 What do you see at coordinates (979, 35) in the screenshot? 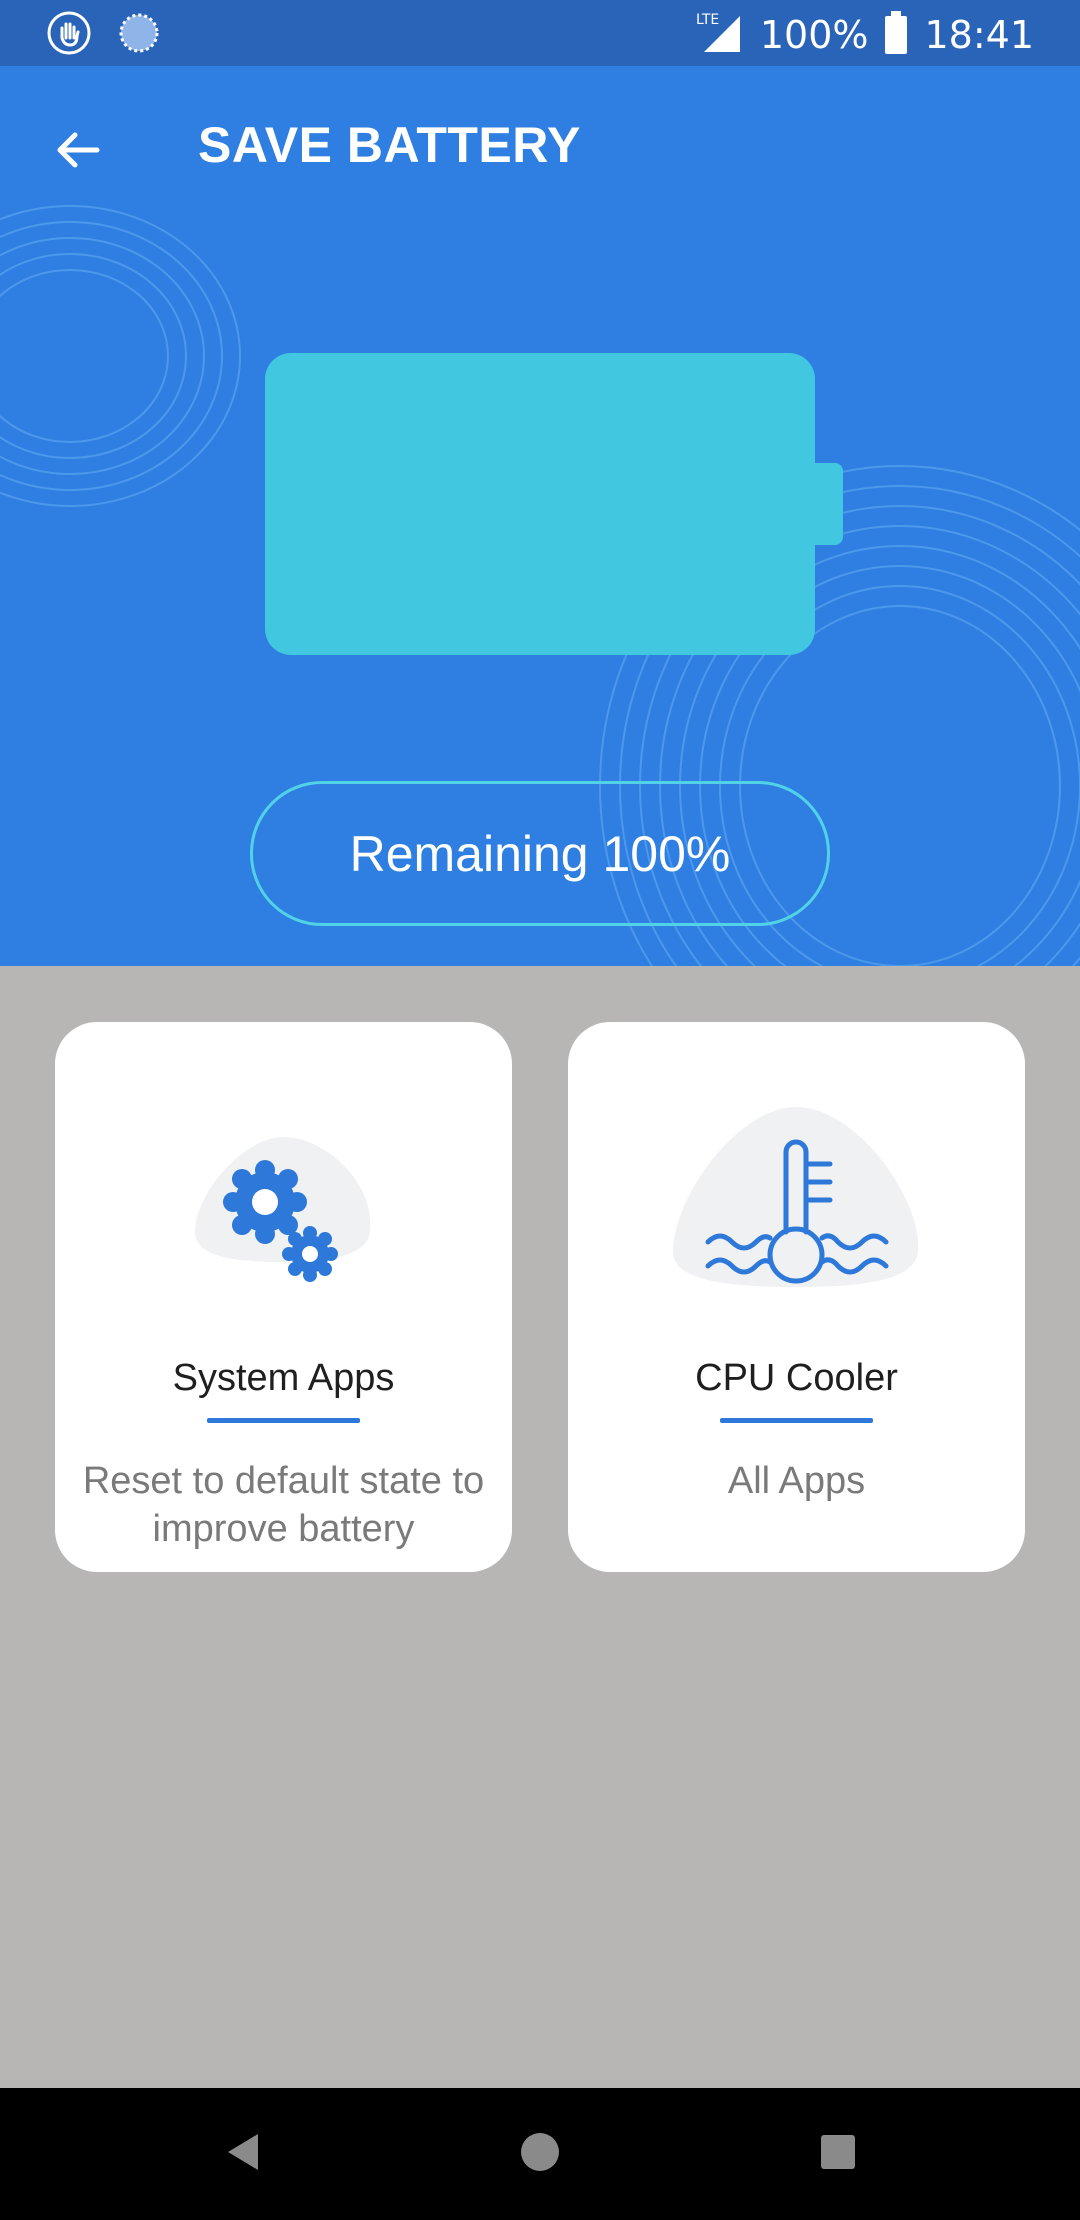
I see `clock: 18:41` at bounding box center [979, 35].